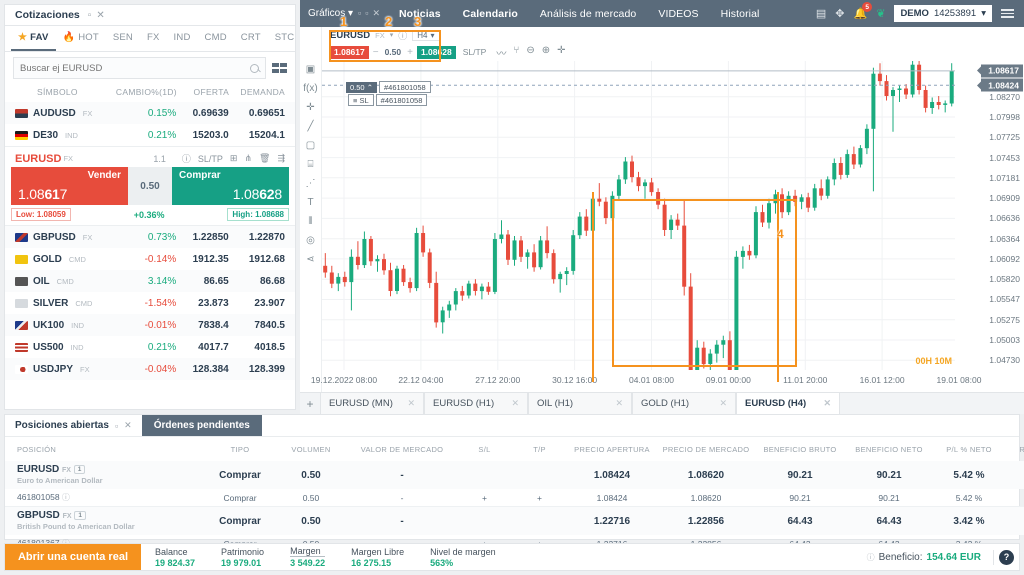 This screenshot has width=1024, height=575. Describe the element at coordinates (279, 68) in the screenshot. I see `grid-view-icon` at that location.